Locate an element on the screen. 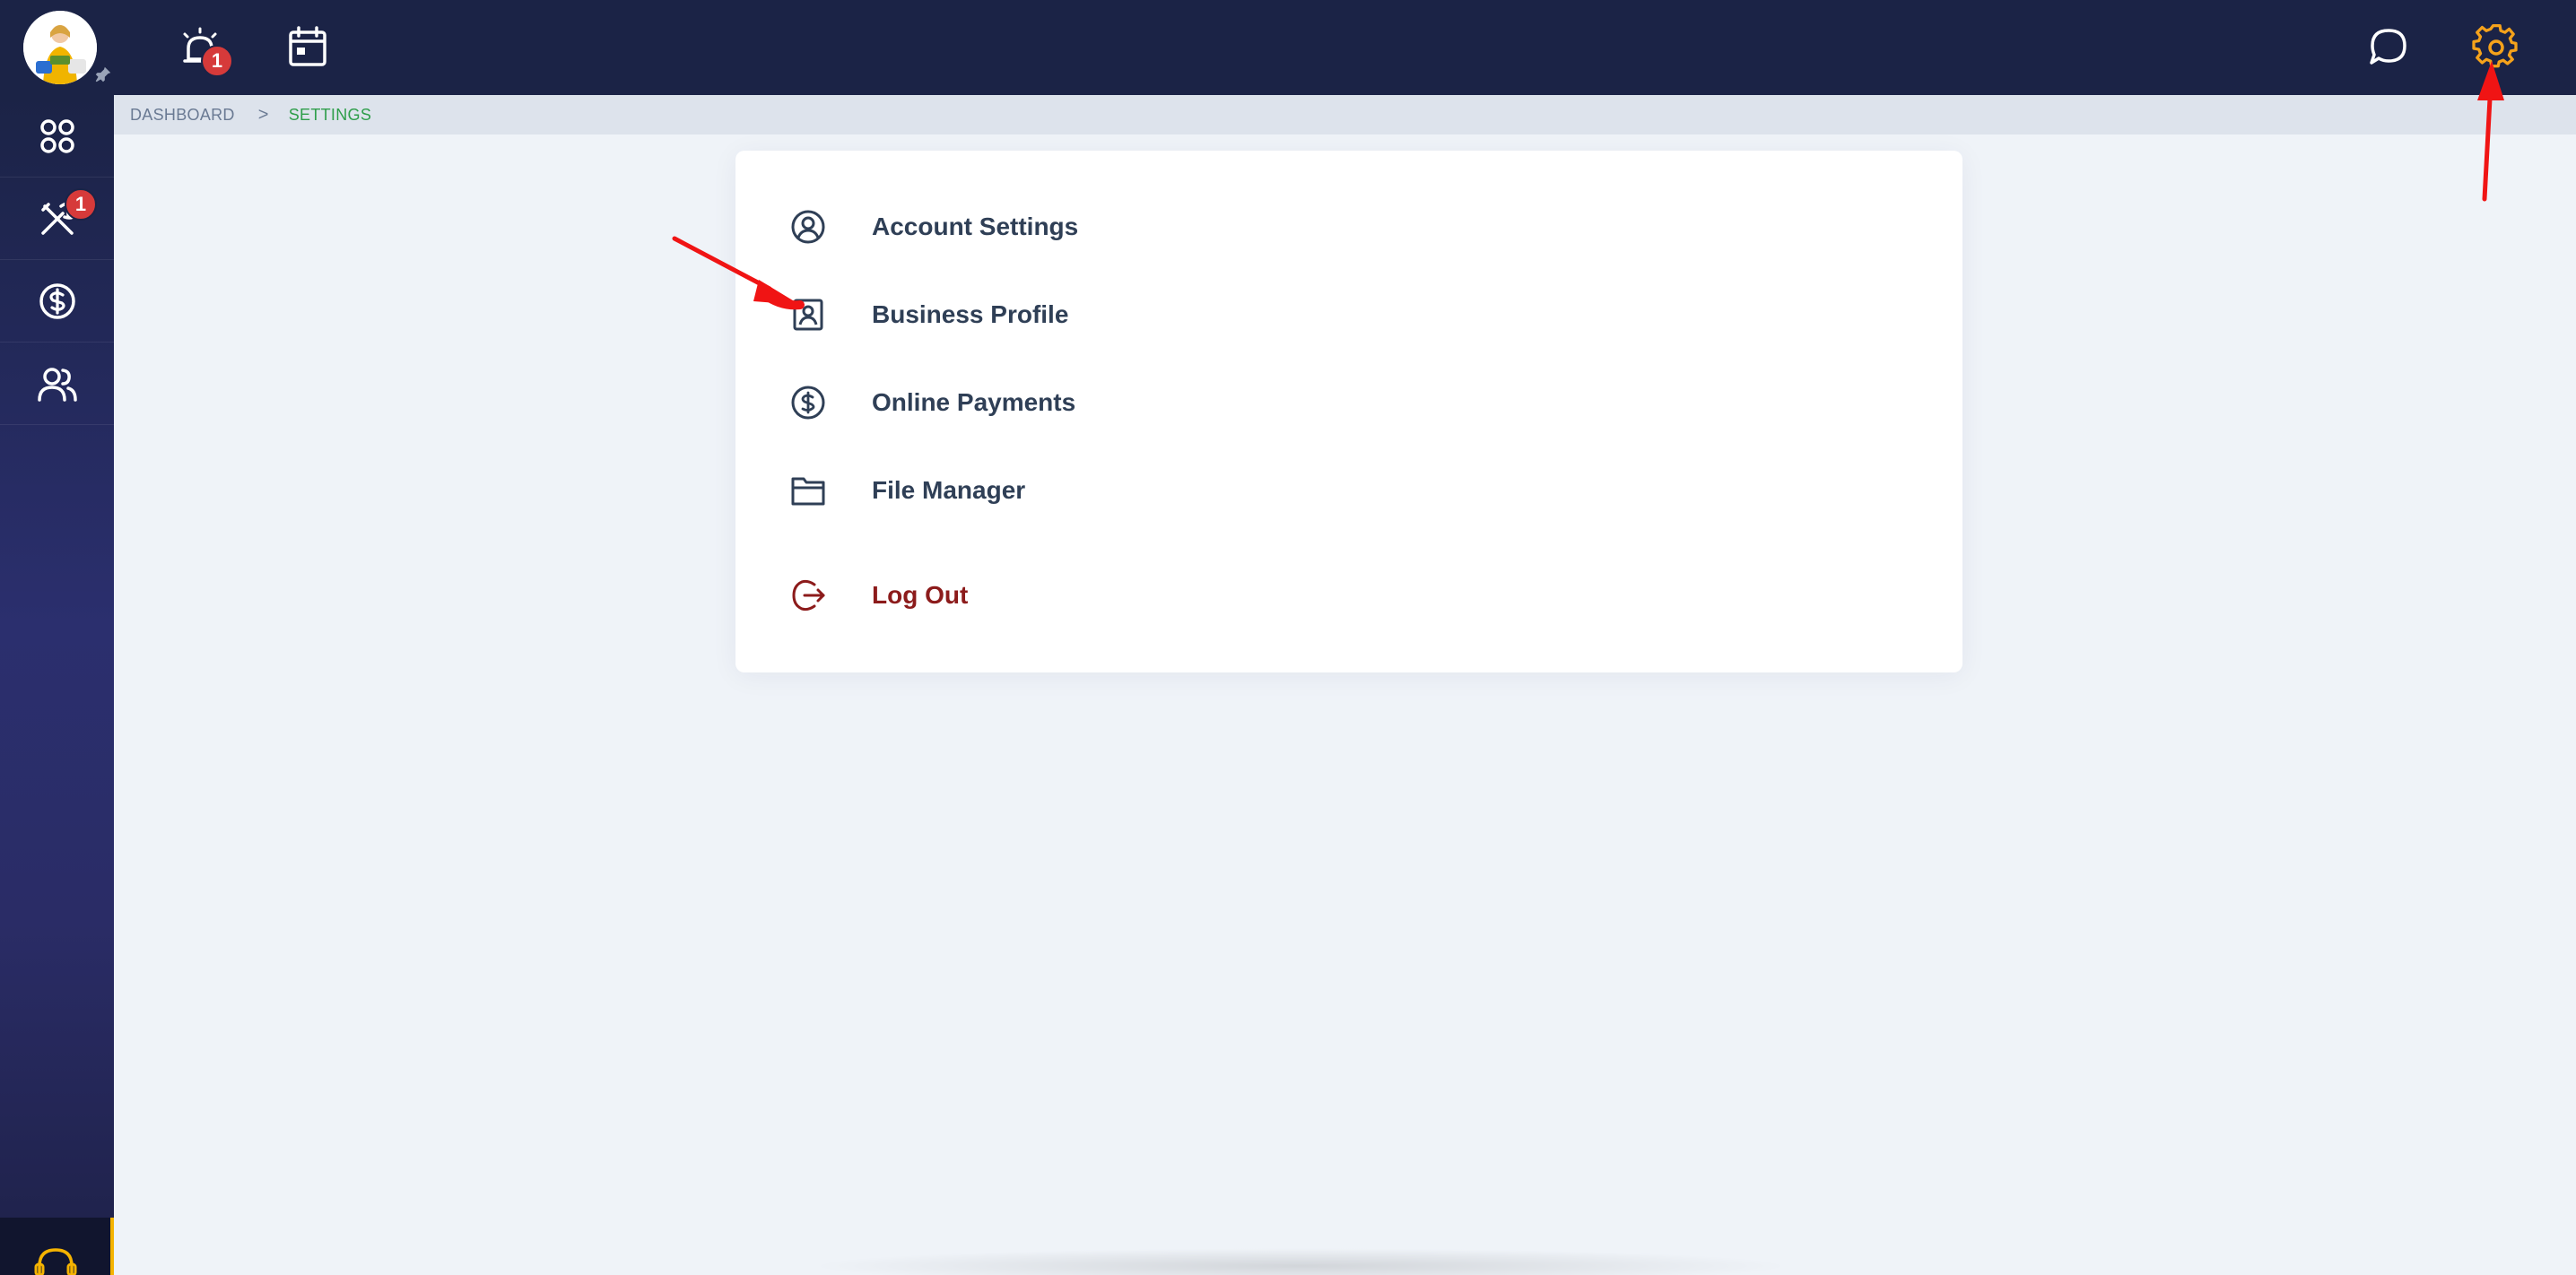 This screenshot has width=2576, height=1275. chat-button is located at coordinates (2388, 47).